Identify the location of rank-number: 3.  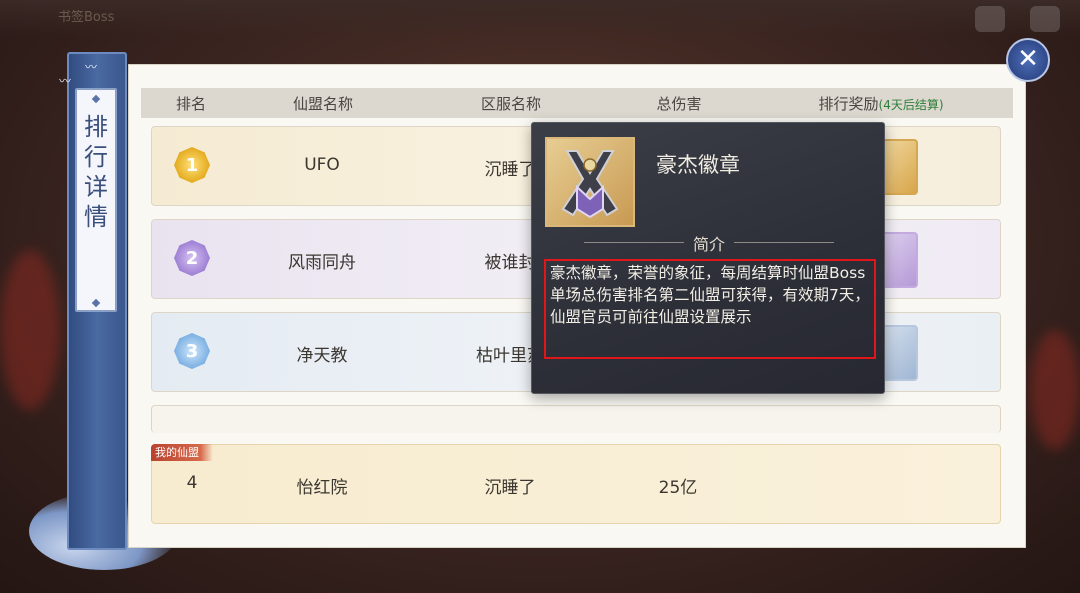
(192, 351).